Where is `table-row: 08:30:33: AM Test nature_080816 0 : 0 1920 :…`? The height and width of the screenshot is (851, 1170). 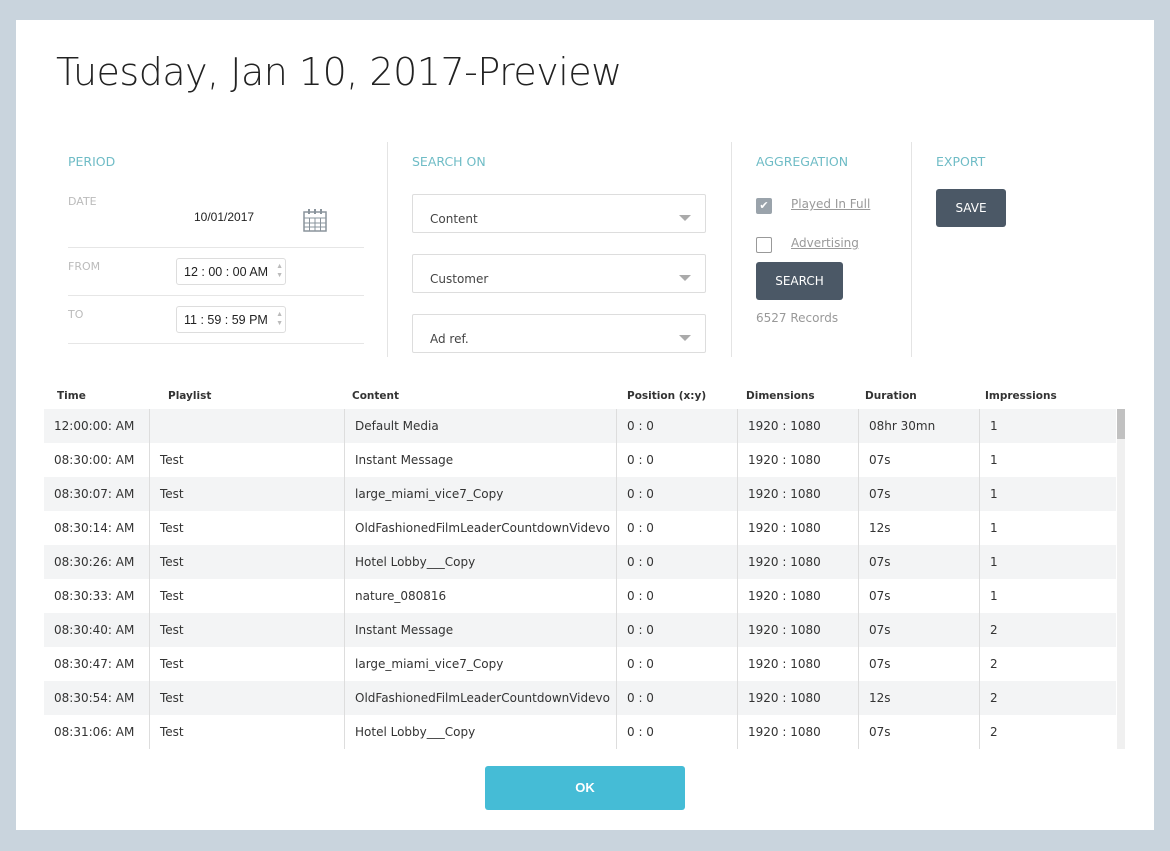 table-row: 08:30:33: AM Test nature_080816 0 : 0 1920 :… is located at coordinates (580, 596).